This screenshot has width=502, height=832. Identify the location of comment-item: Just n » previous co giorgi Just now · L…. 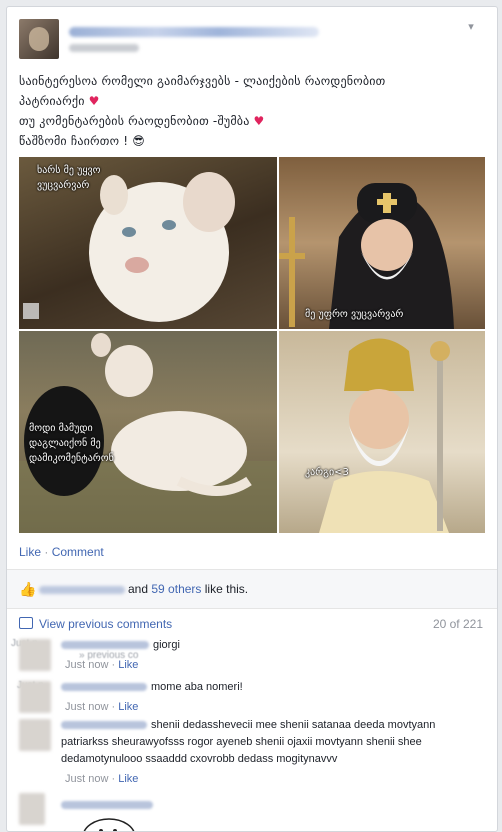
(248, 655).